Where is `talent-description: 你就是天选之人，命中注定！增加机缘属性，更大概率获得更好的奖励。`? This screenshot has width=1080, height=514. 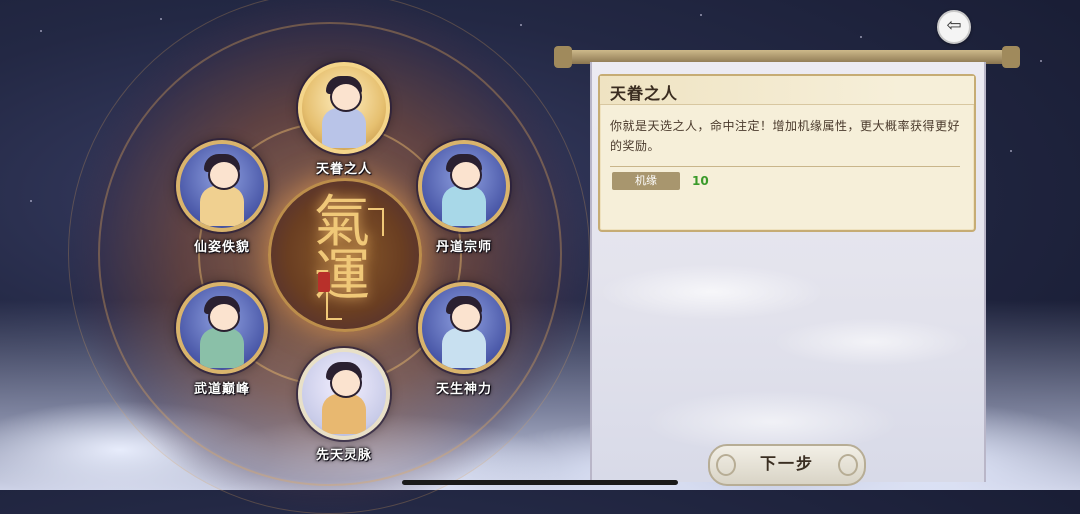
talent-description: 你就是天选之人，命中注定！增加机缘属性，更大概率获得更好的奖励。 is located at coordinates (785, 136).